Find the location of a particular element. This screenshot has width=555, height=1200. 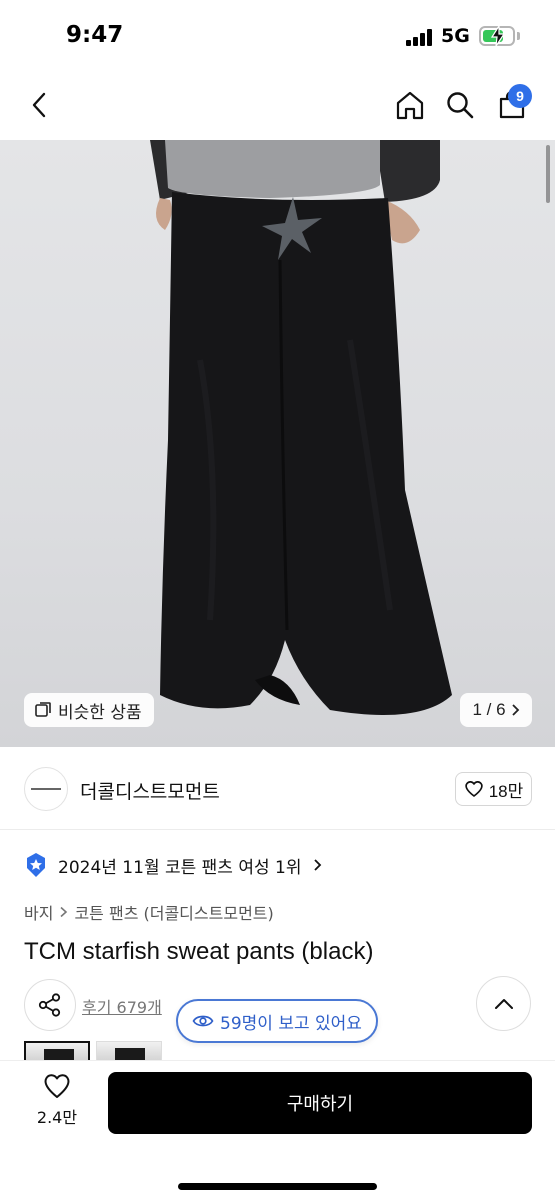

chevron-left-icon is located at coordinates (39, 105).